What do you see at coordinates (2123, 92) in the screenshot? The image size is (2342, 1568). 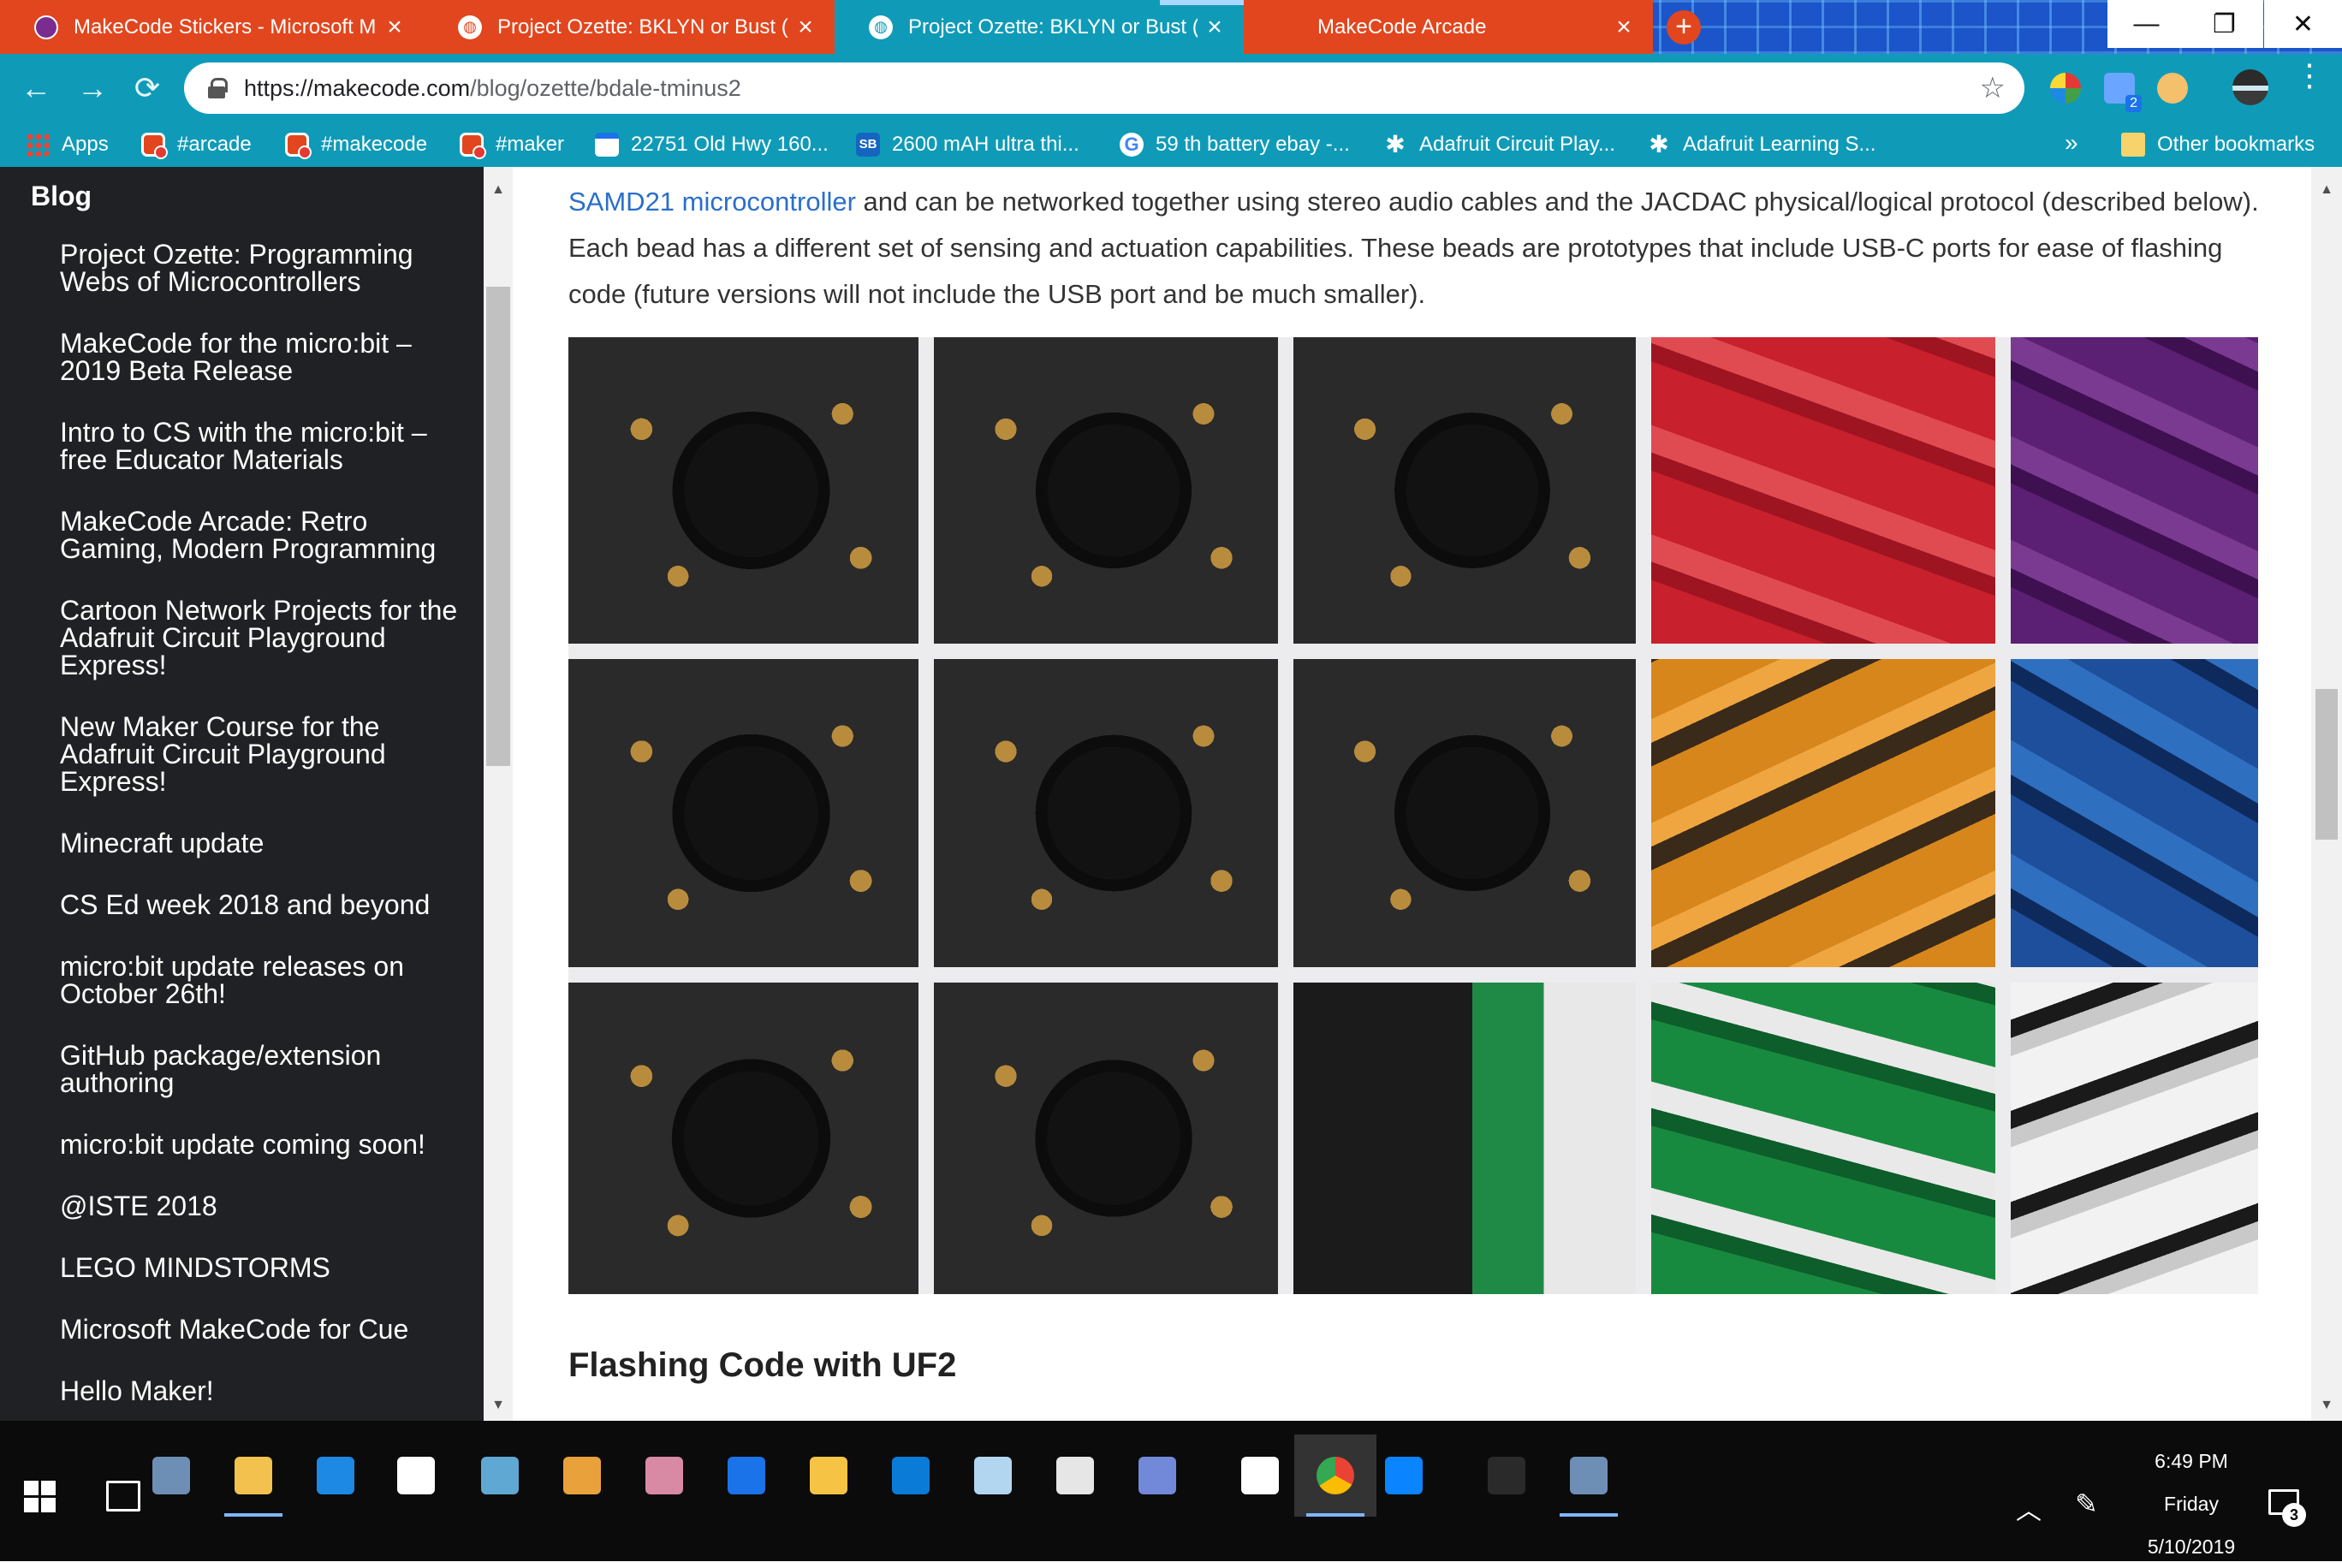 I see `extension-badge-icon: 2` at bounding box center [2123, 92].